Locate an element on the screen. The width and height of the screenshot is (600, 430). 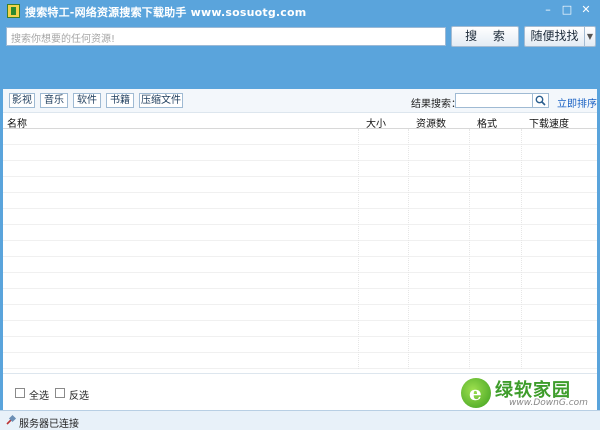
result-search-label: 结果搜索： is located at coordinates (436, 104).